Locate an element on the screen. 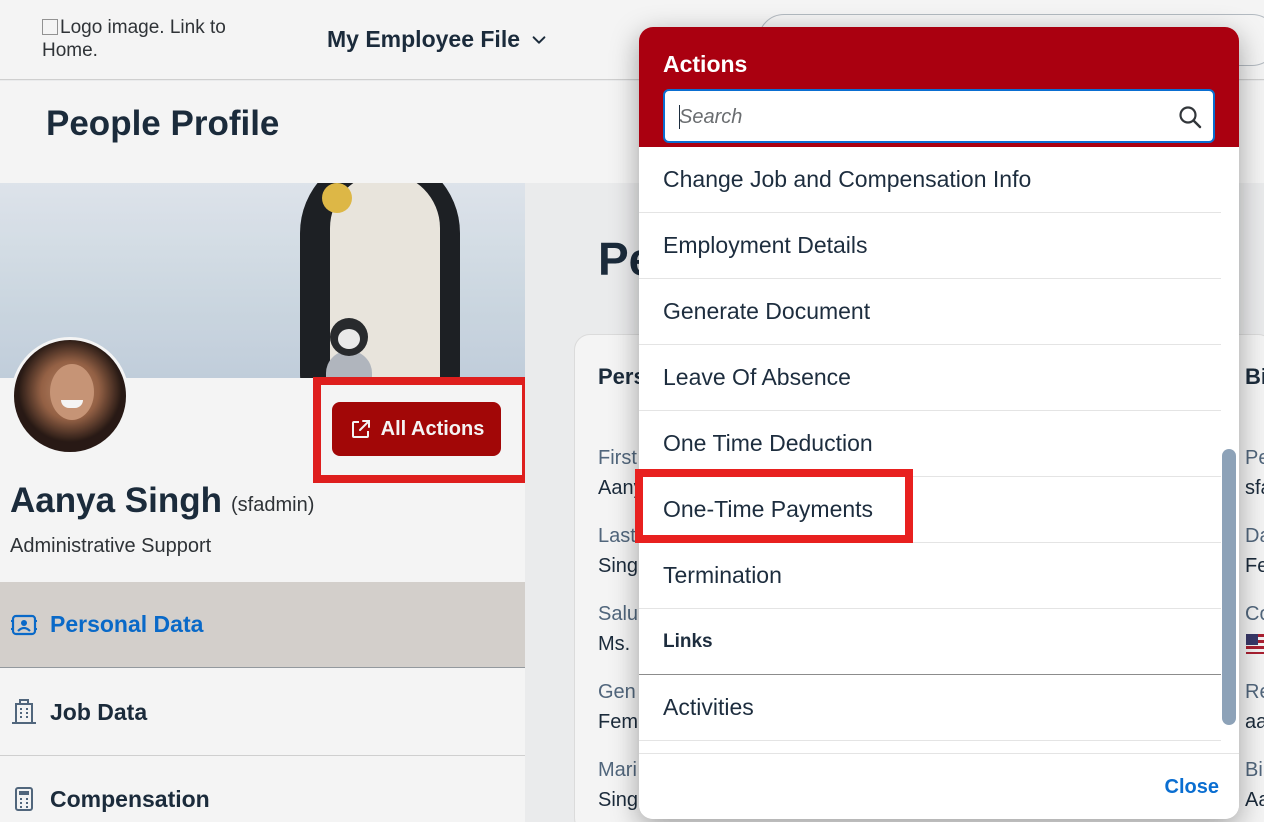 The image size is (1264, 822). field-value: aa is located at coordinates (1254, 722).